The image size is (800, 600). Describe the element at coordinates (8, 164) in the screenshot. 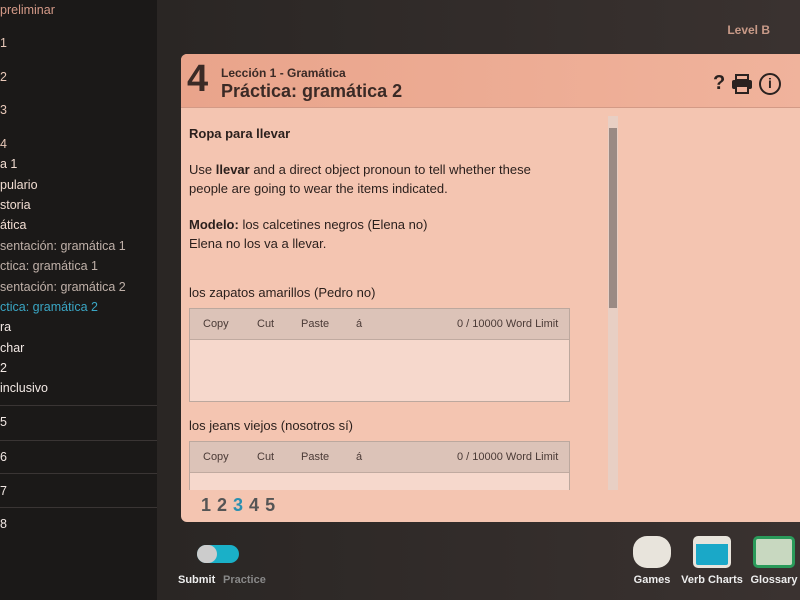

I see `sidebar-item: a 1` at that location.